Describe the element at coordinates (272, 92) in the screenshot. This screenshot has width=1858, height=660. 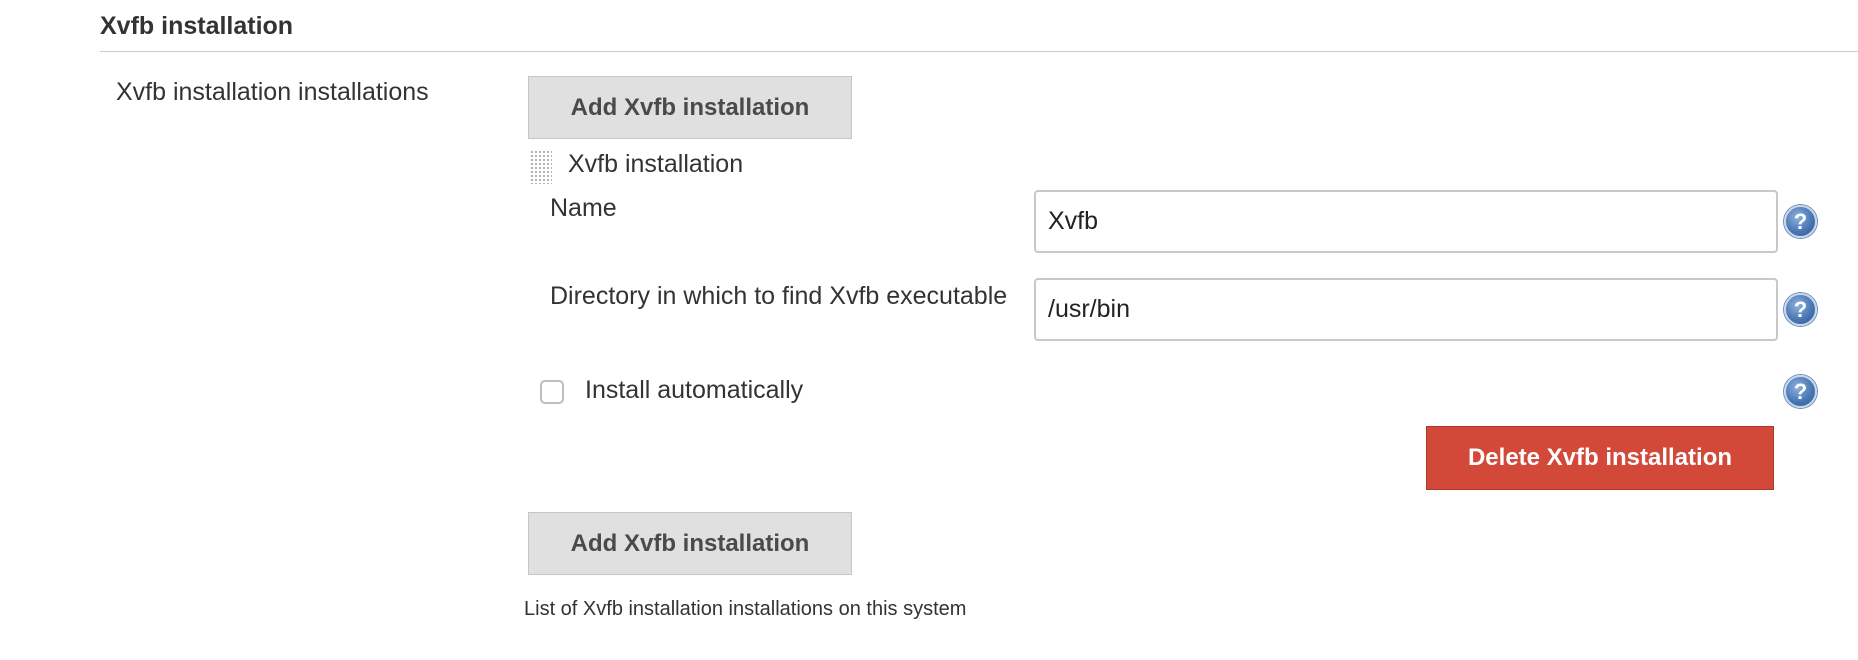
I see `installations-label: Xvfb installation installations` at that location.